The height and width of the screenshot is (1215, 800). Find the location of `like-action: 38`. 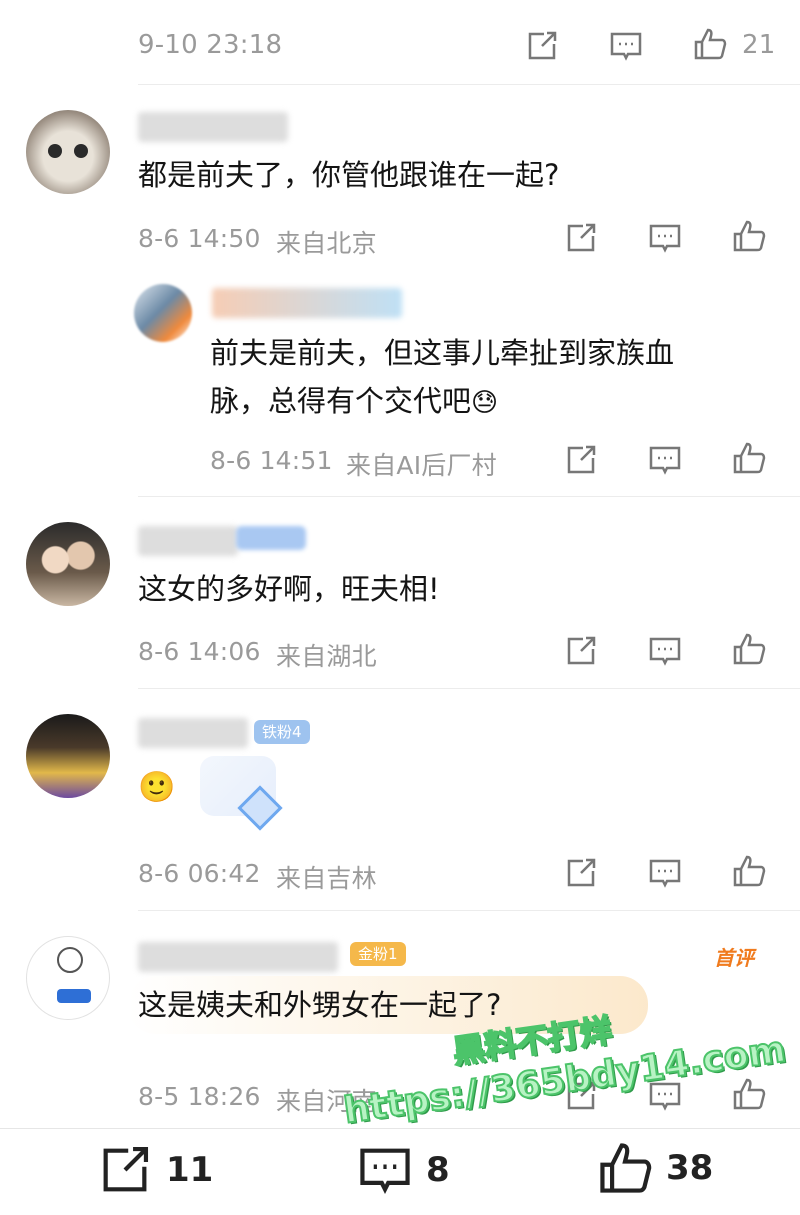

like-action: 38 is located at coordinates (654, 1168).